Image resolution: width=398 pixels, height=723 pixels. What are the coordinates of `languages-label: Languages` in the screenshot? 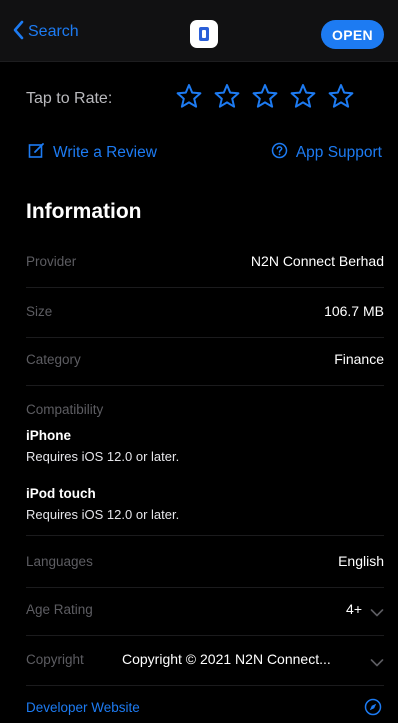 It's located at (59, 561).